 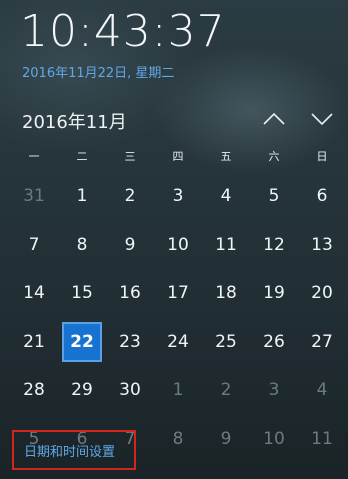 What do you see at coordinates (274, 196) in the screenshot?
I see `calendar-day: 5` at bounding box center [274, 196].